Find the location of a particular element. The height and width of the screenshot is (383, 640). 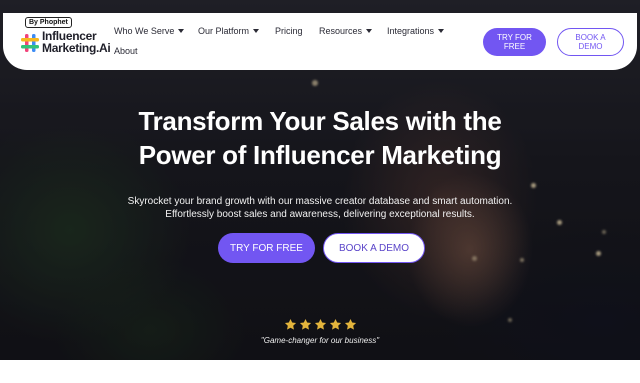

nav-resources: Resources is located at coordinates (346, 31).